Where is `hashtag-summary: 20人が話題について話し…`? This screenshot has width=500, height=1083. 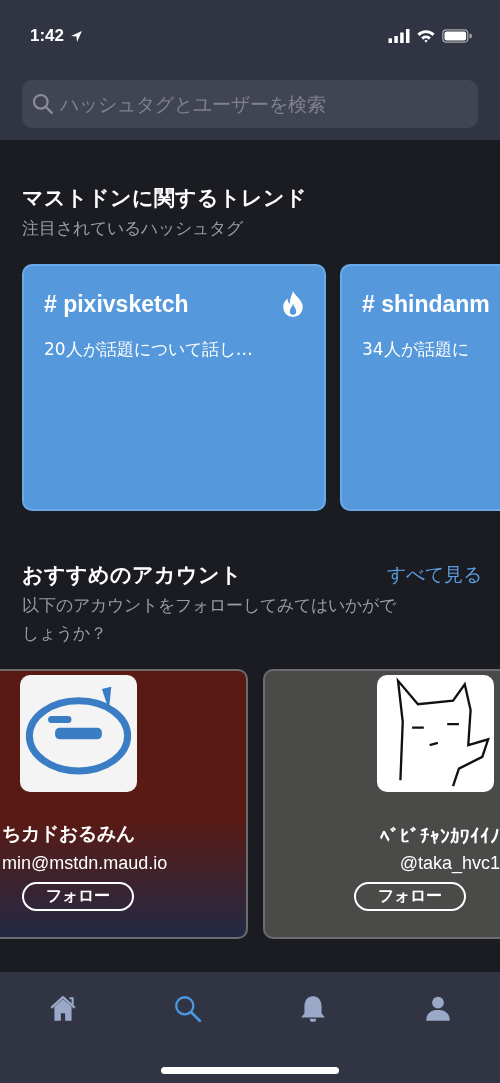
hashtag-summary: 20人が話題について話し… is located at coordinates (149, 349).